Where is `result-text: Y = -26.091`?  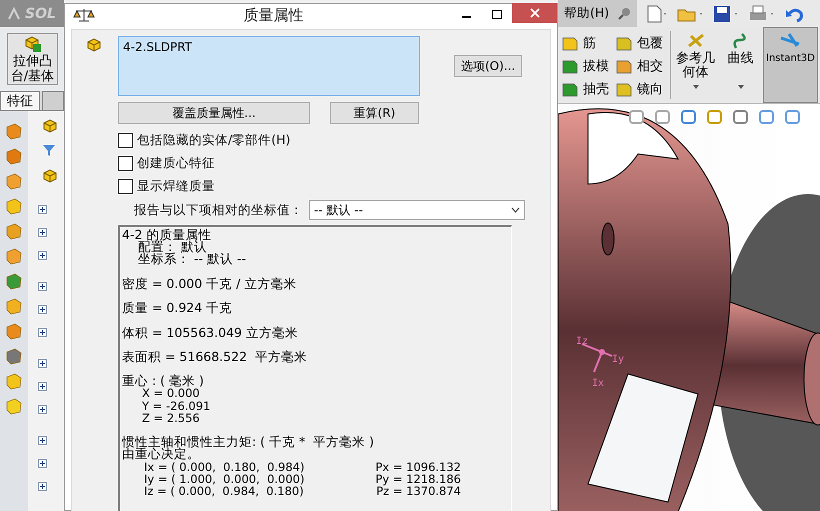 result-text: Y = -26.091 is located at coordinates (176, 406).